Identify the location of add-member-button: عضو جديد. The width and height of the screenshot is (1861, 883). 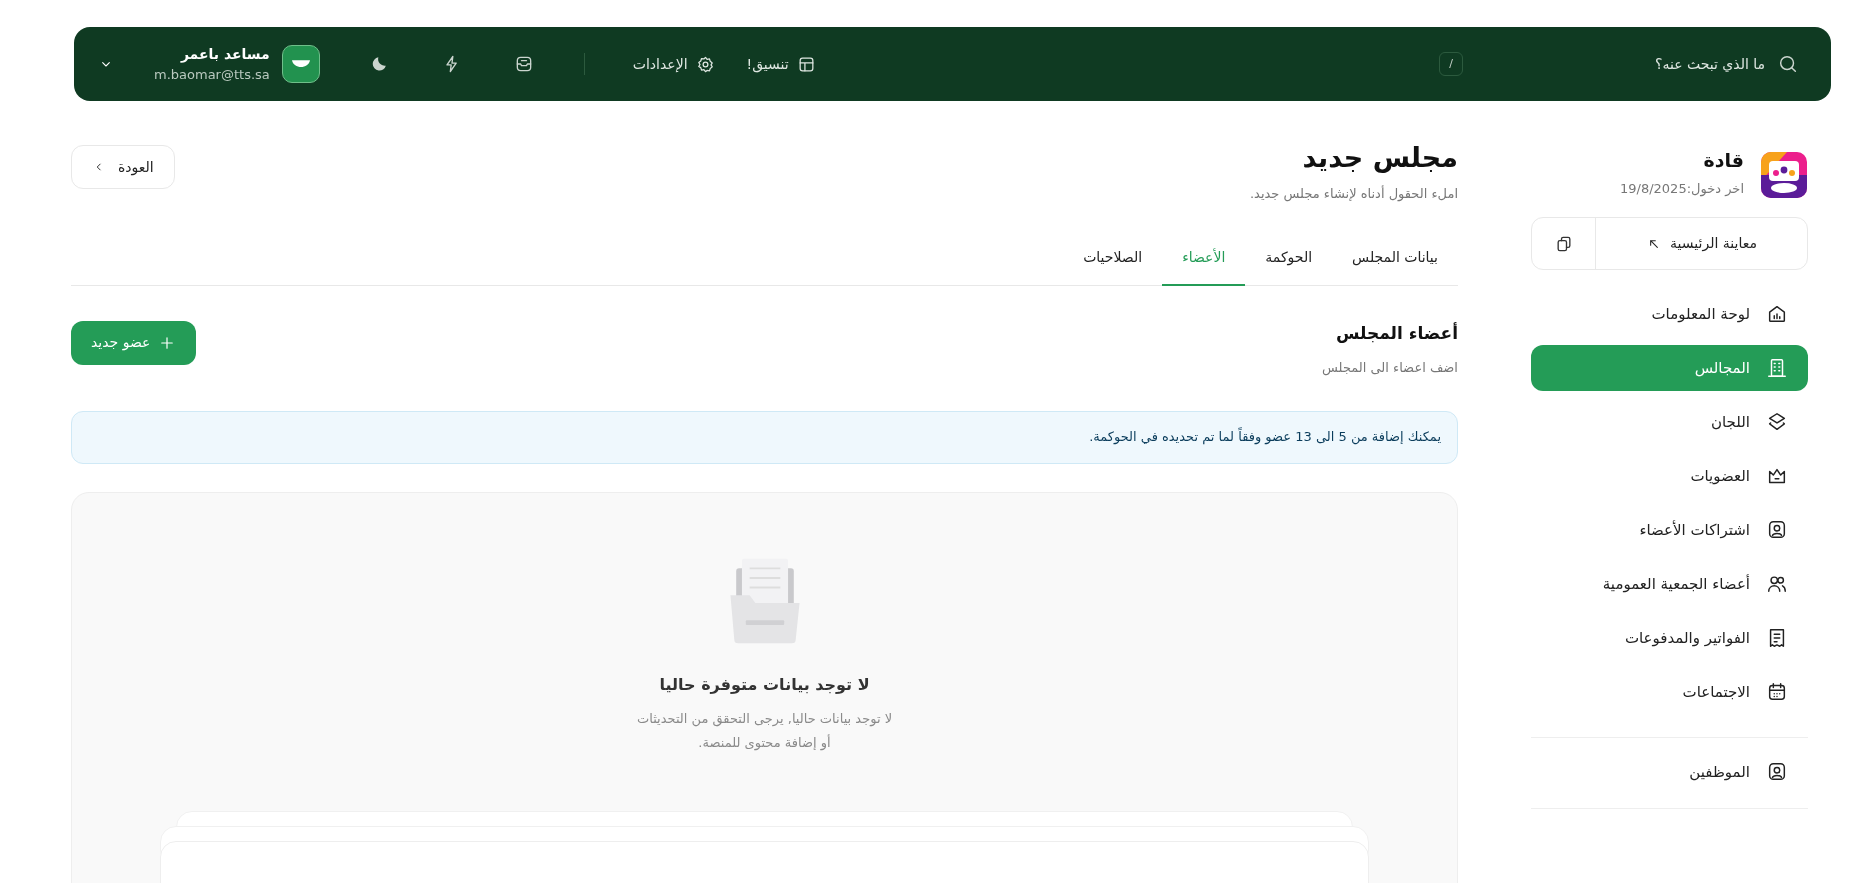
(134, 342).